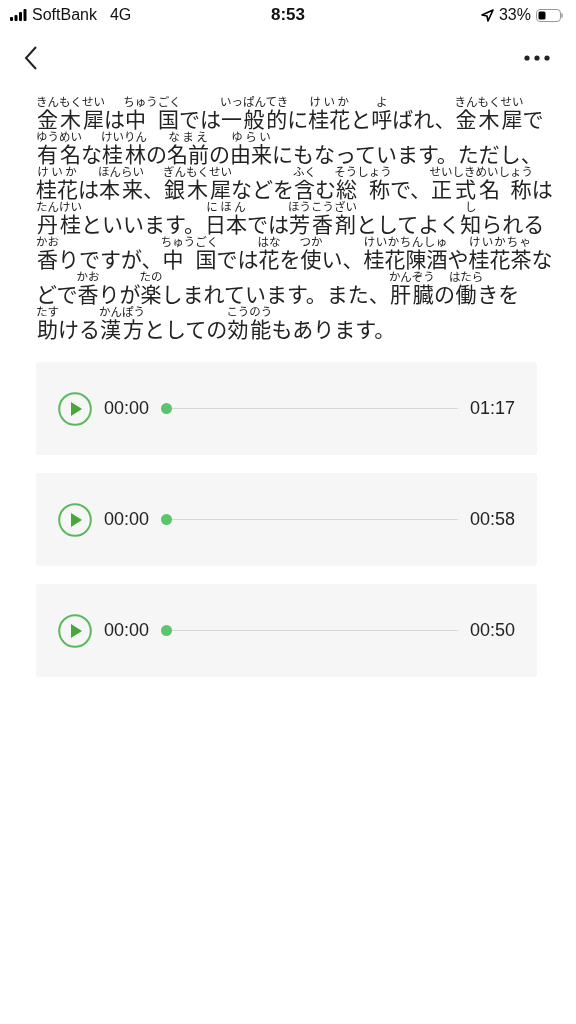 This screenshot has width=576, height=1024. I want to click on duration-time: 01:17, so click(492, 408).